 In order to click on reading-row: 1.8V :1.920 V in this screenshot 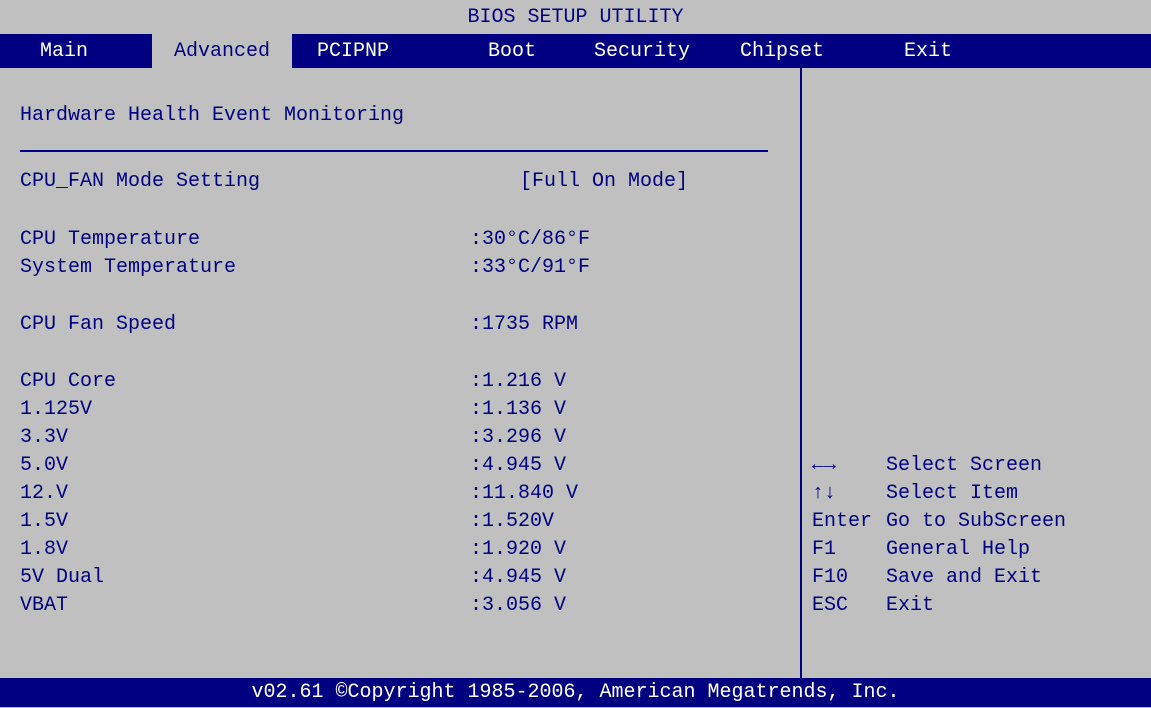, I will do `click(400, 552)`.